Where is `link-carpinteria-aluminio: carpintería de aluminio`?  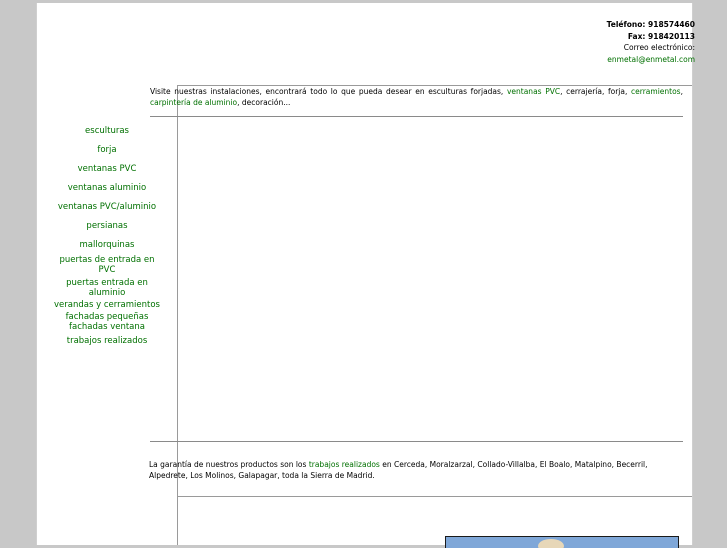
link-carpinteria-aluminio: carpintería de aluminio is located at coordinates (193, 102).